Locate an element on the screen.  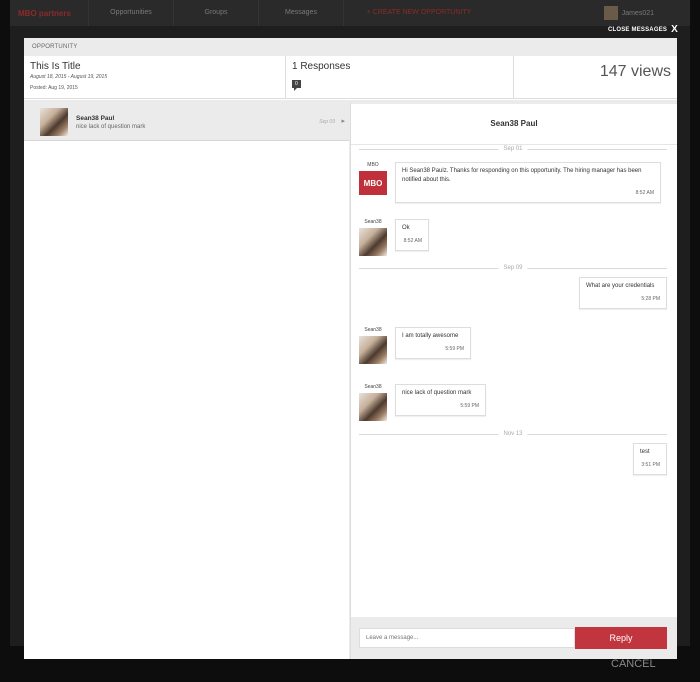
message-text: What are your credentials is located at coordinates (620, 286).